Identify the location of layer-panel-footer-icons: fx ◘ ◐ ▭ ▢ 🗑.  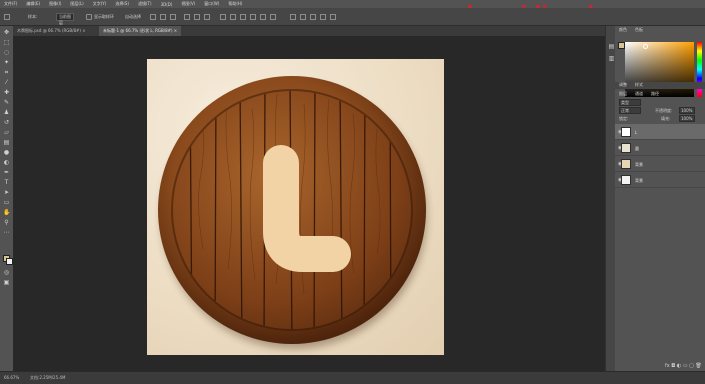
(683, 366).